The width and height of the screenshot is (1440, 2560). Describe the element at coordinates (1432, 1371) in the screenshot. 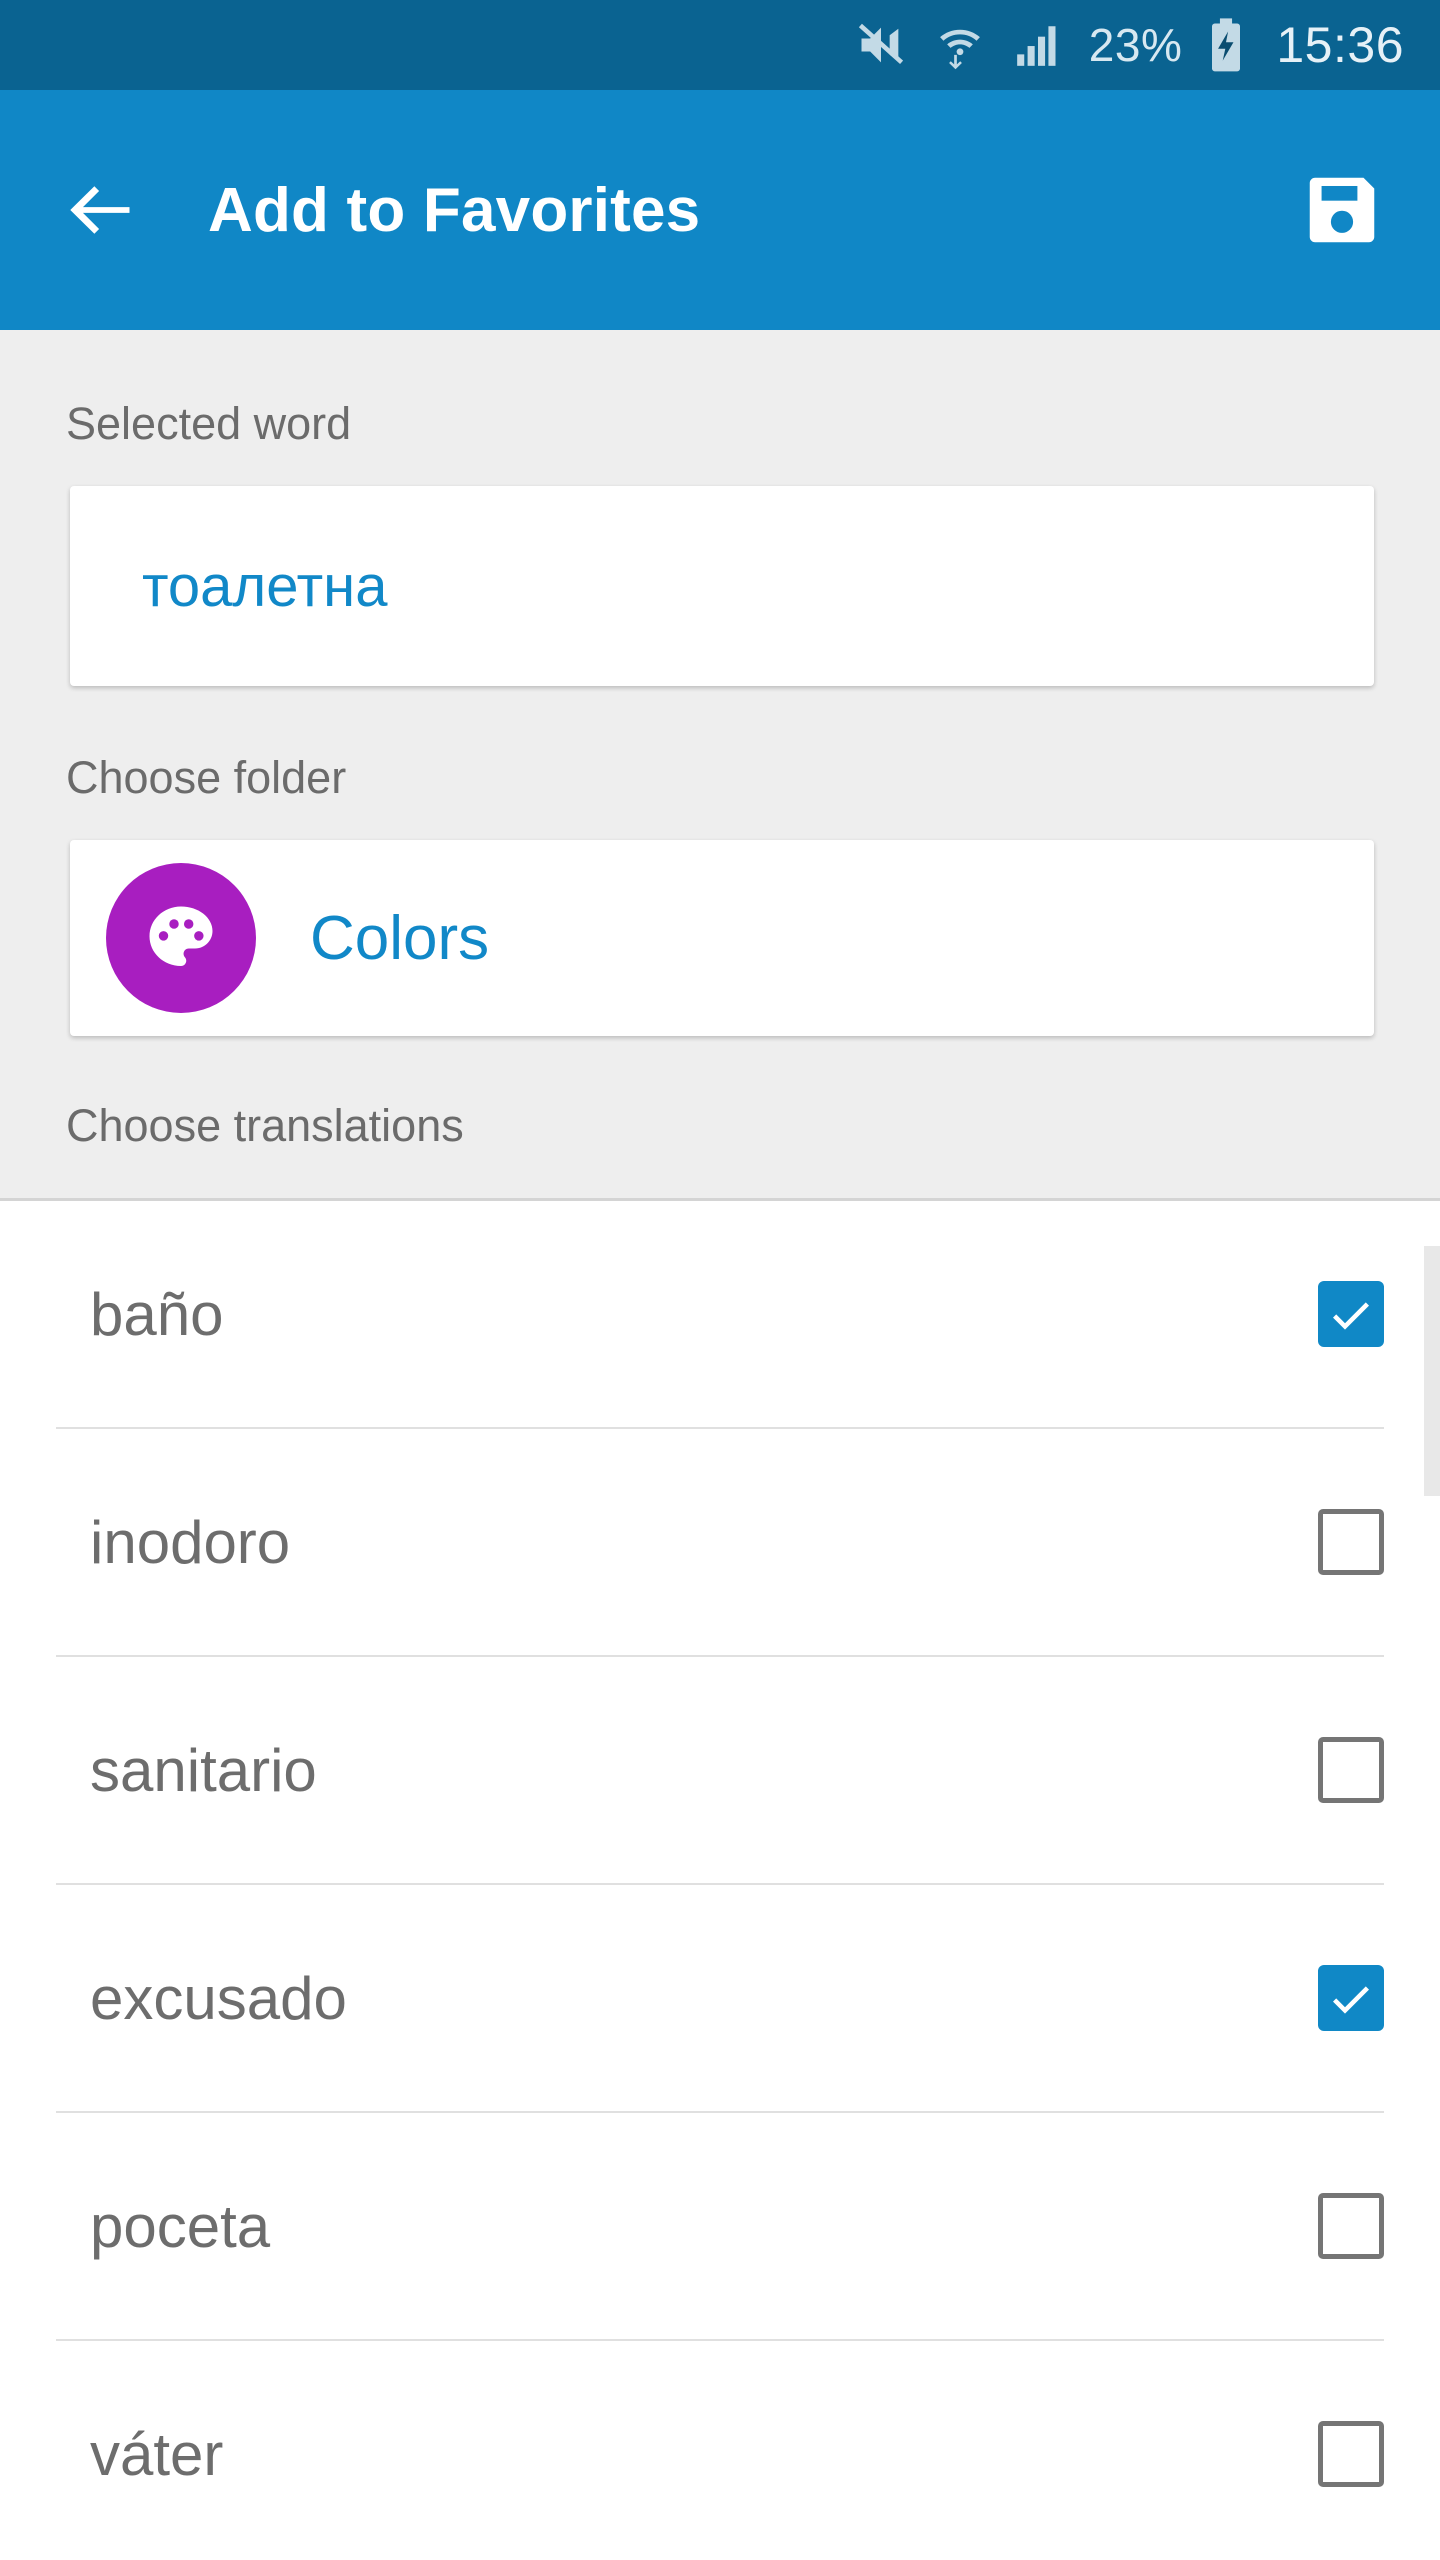

I see `scrollbar-thumb` at that location.